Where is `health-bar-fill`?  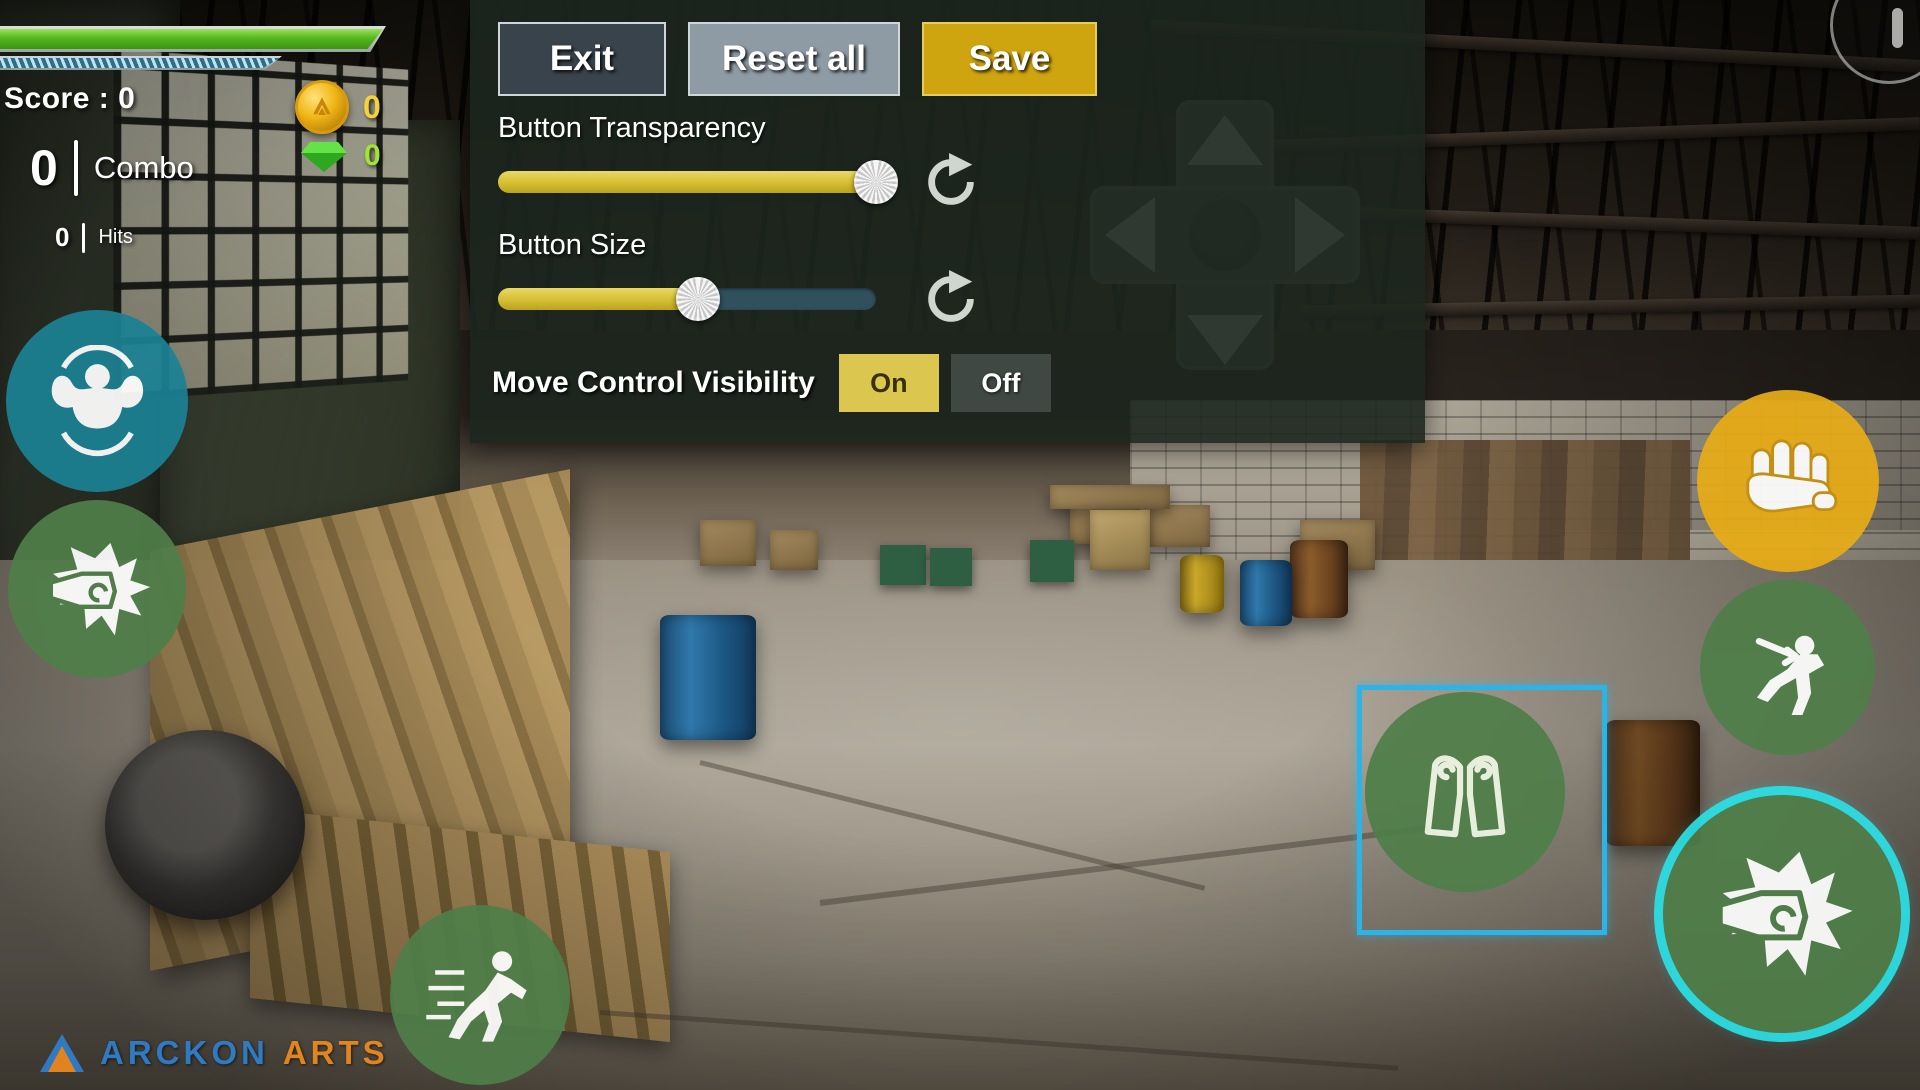
health-bar-fill is located at coordinates (191, 39).